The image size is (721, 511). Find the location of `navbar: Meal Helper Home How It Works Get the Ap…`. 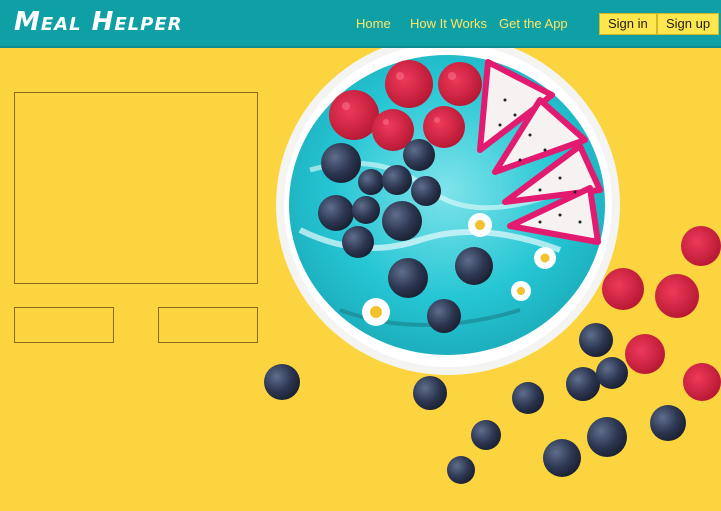

navbar: Meal Helper Home How It Works Get the Ap… is located at coordinates (360, 24).